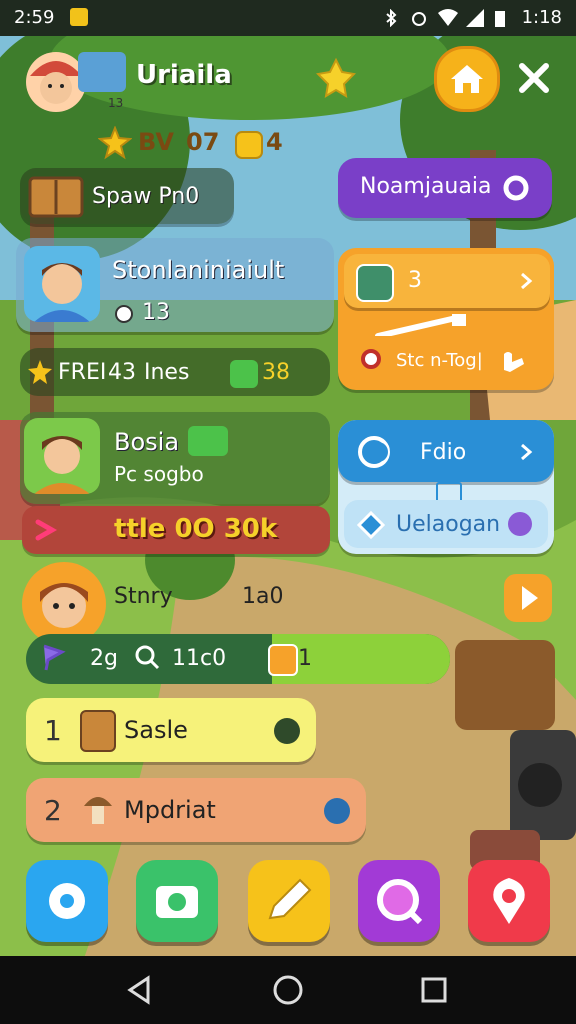  Describe the element at coordinates (375, 283) in the screenshot. I see `cube-icon` at that location.